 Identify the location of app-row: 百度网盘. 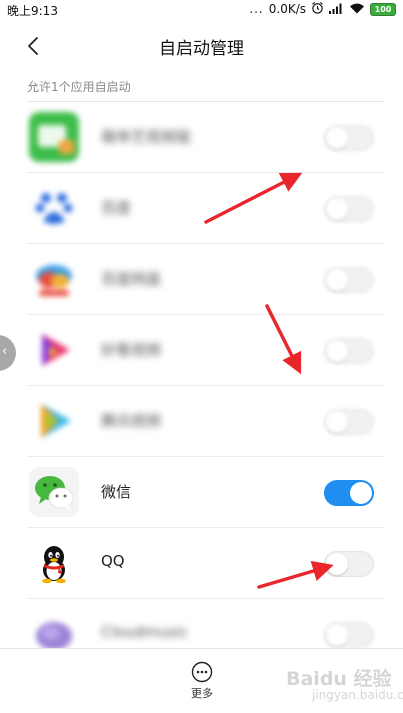
(201, 279).